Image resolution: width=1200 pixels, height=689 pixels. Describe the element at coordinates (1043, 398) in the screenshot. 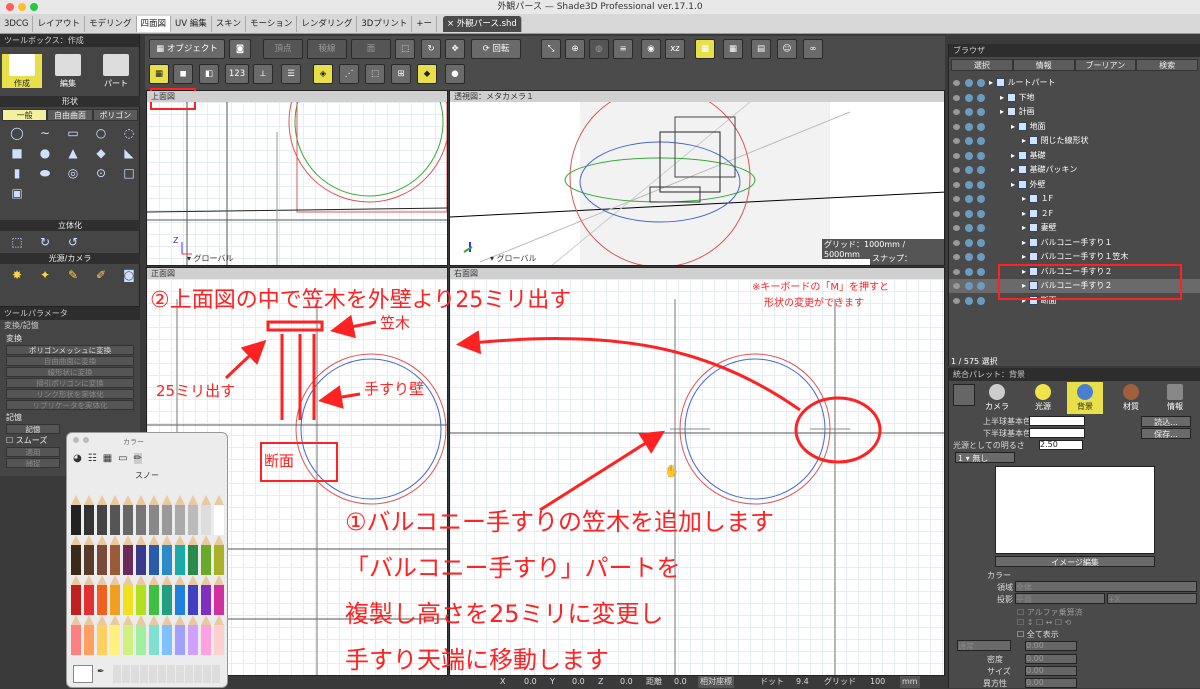

I see `palette-tab-light: 光源` at that location.